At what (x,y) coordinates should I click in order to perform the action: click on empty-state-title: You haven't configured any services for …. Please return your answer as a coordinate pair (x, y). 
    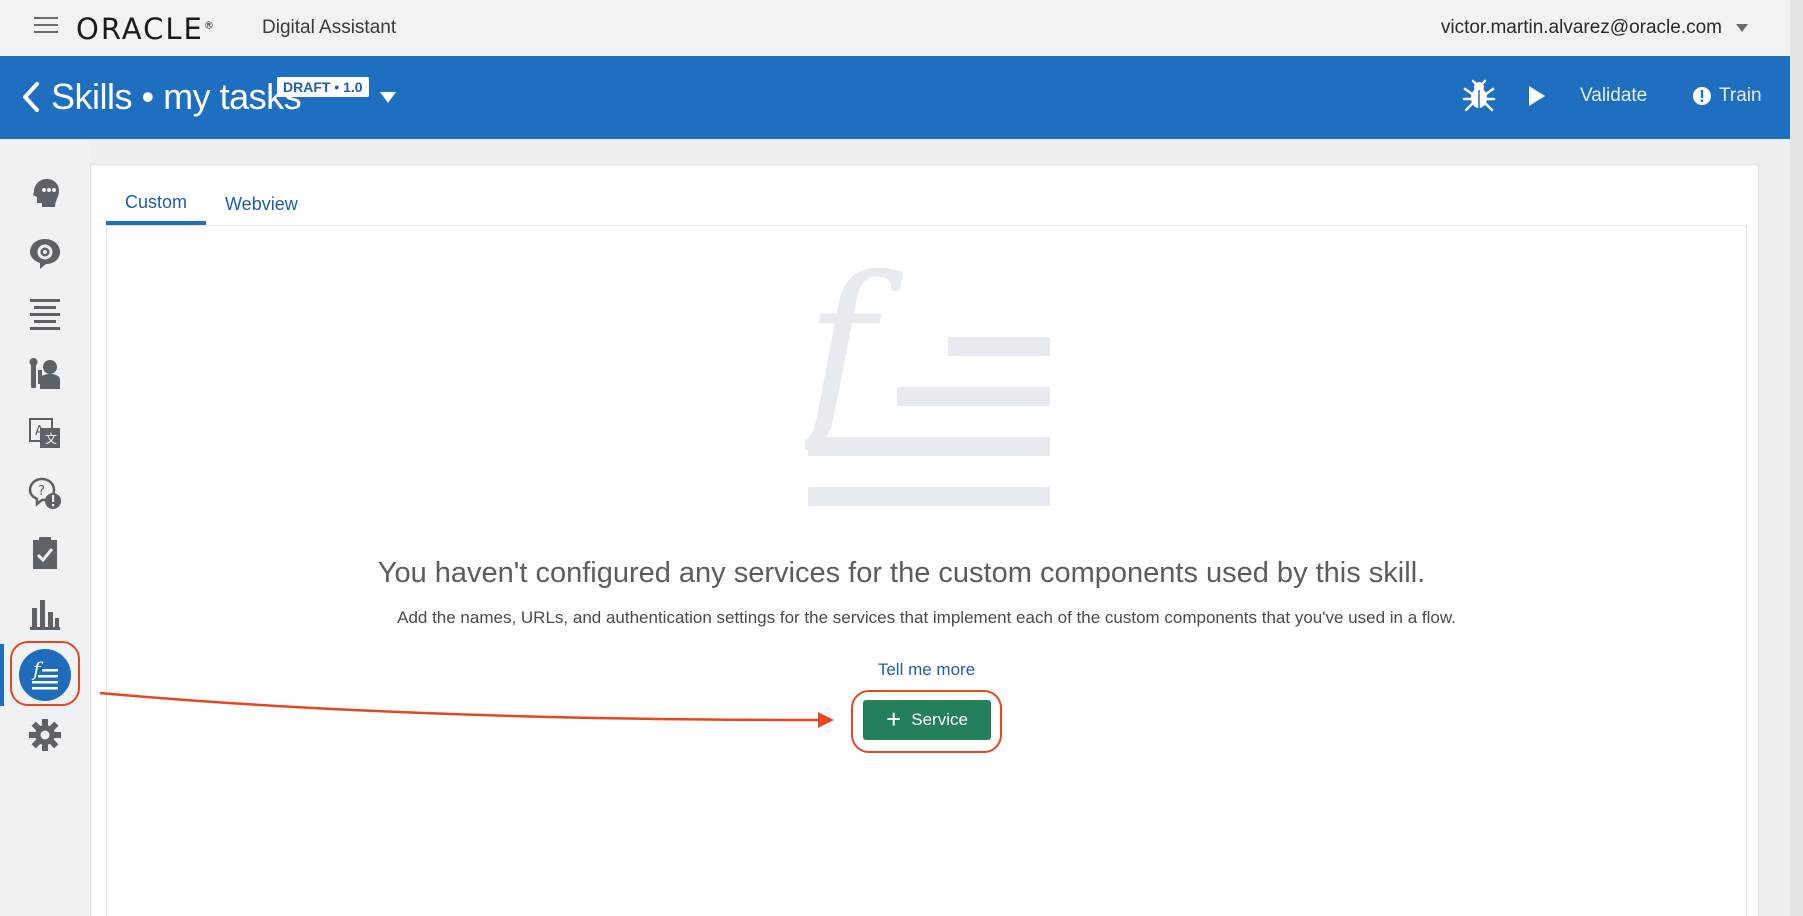
    Looking at the image, I should click on (901, 573).